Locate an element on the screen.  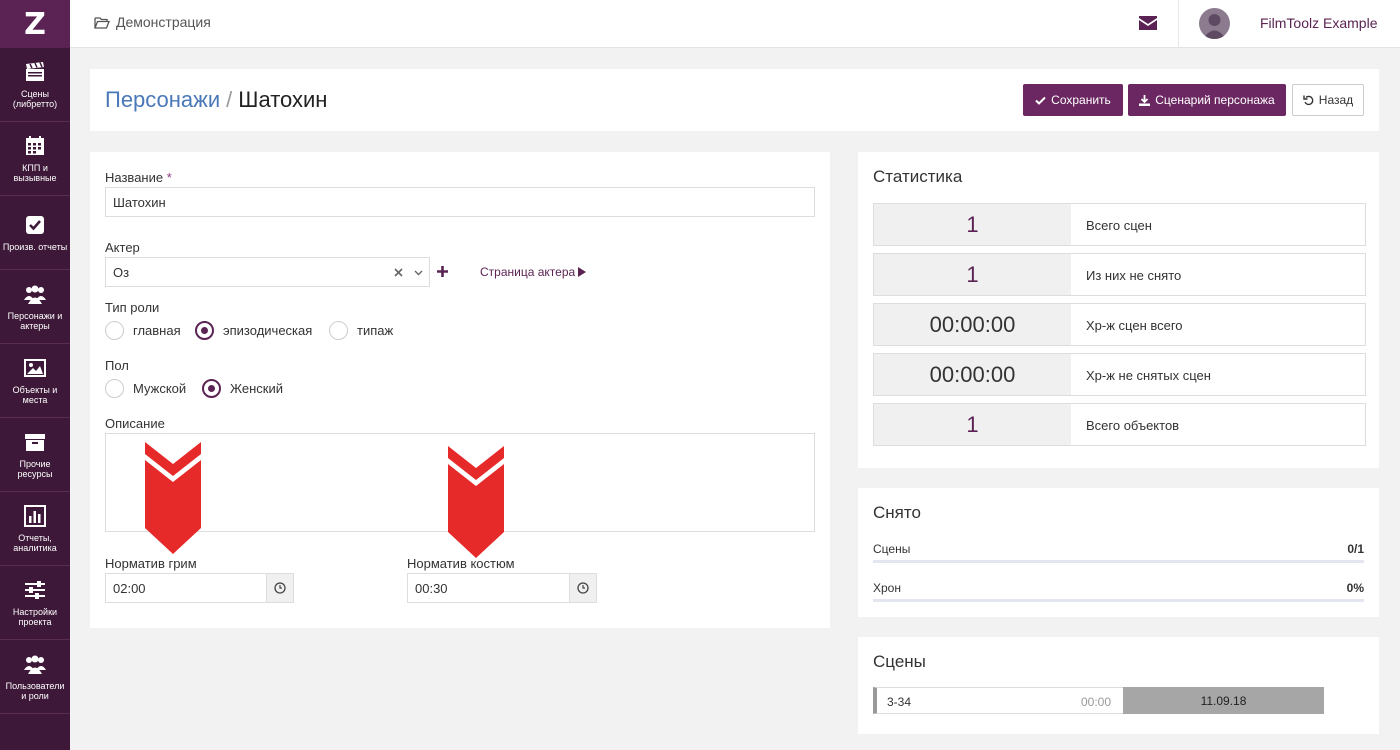
scenes-card: Сцены 3-34 00:00 11.09.18 is located at coordinates (1118, 685).